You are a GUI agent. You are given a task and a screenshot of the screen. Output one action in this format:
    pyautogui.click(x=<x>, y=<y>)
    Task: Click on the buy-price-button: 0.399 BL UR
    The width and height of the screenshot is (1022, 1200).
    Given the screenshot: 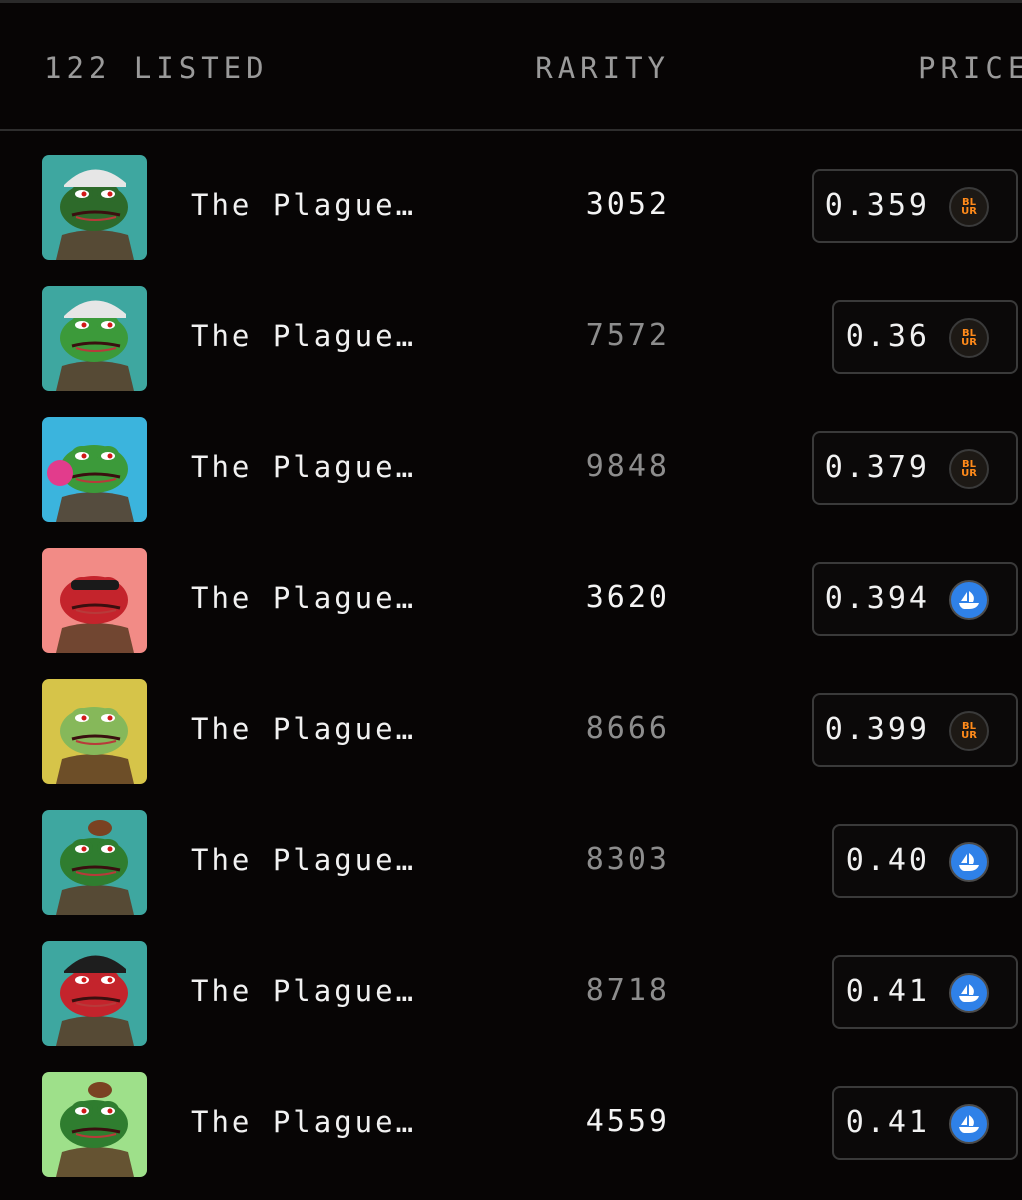 What is the action you would take?
    pyautogui.click(x=915, y=730)
    